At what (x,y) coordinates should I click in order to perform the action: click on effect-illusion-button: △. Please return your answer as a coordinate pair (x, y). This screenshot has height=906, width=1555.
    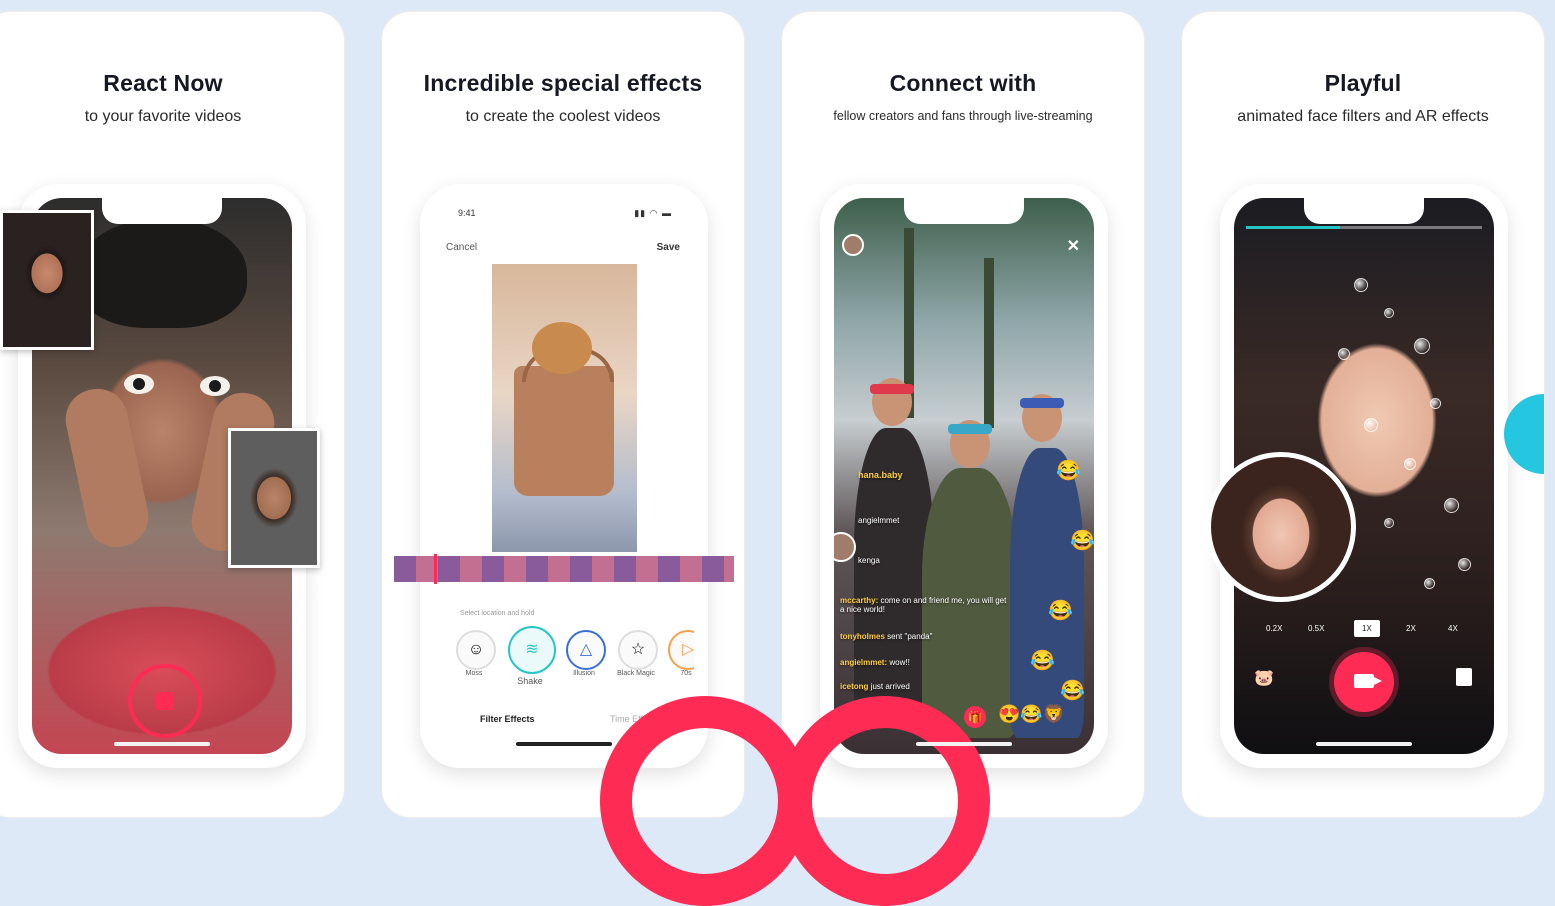
    Looking at the image, I should click on (586, 650).